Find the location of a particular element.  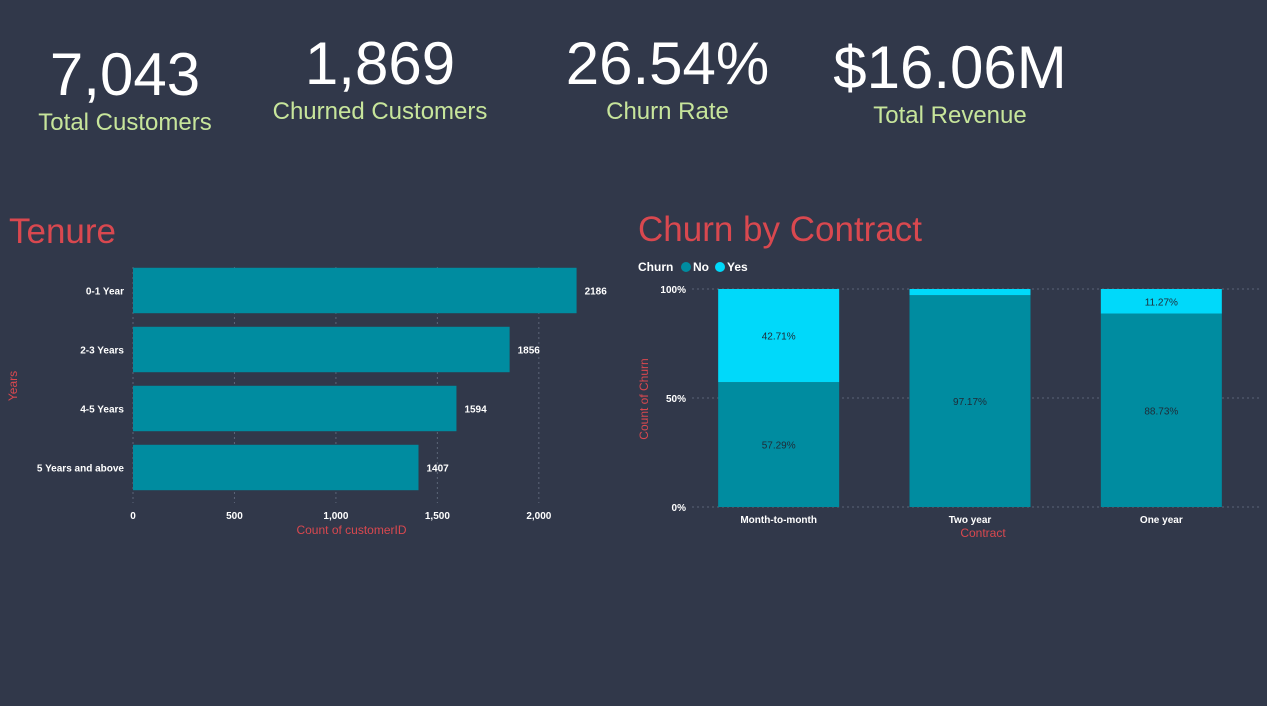

x-tick-label: 1,500 is located at coordinates (437, 516).